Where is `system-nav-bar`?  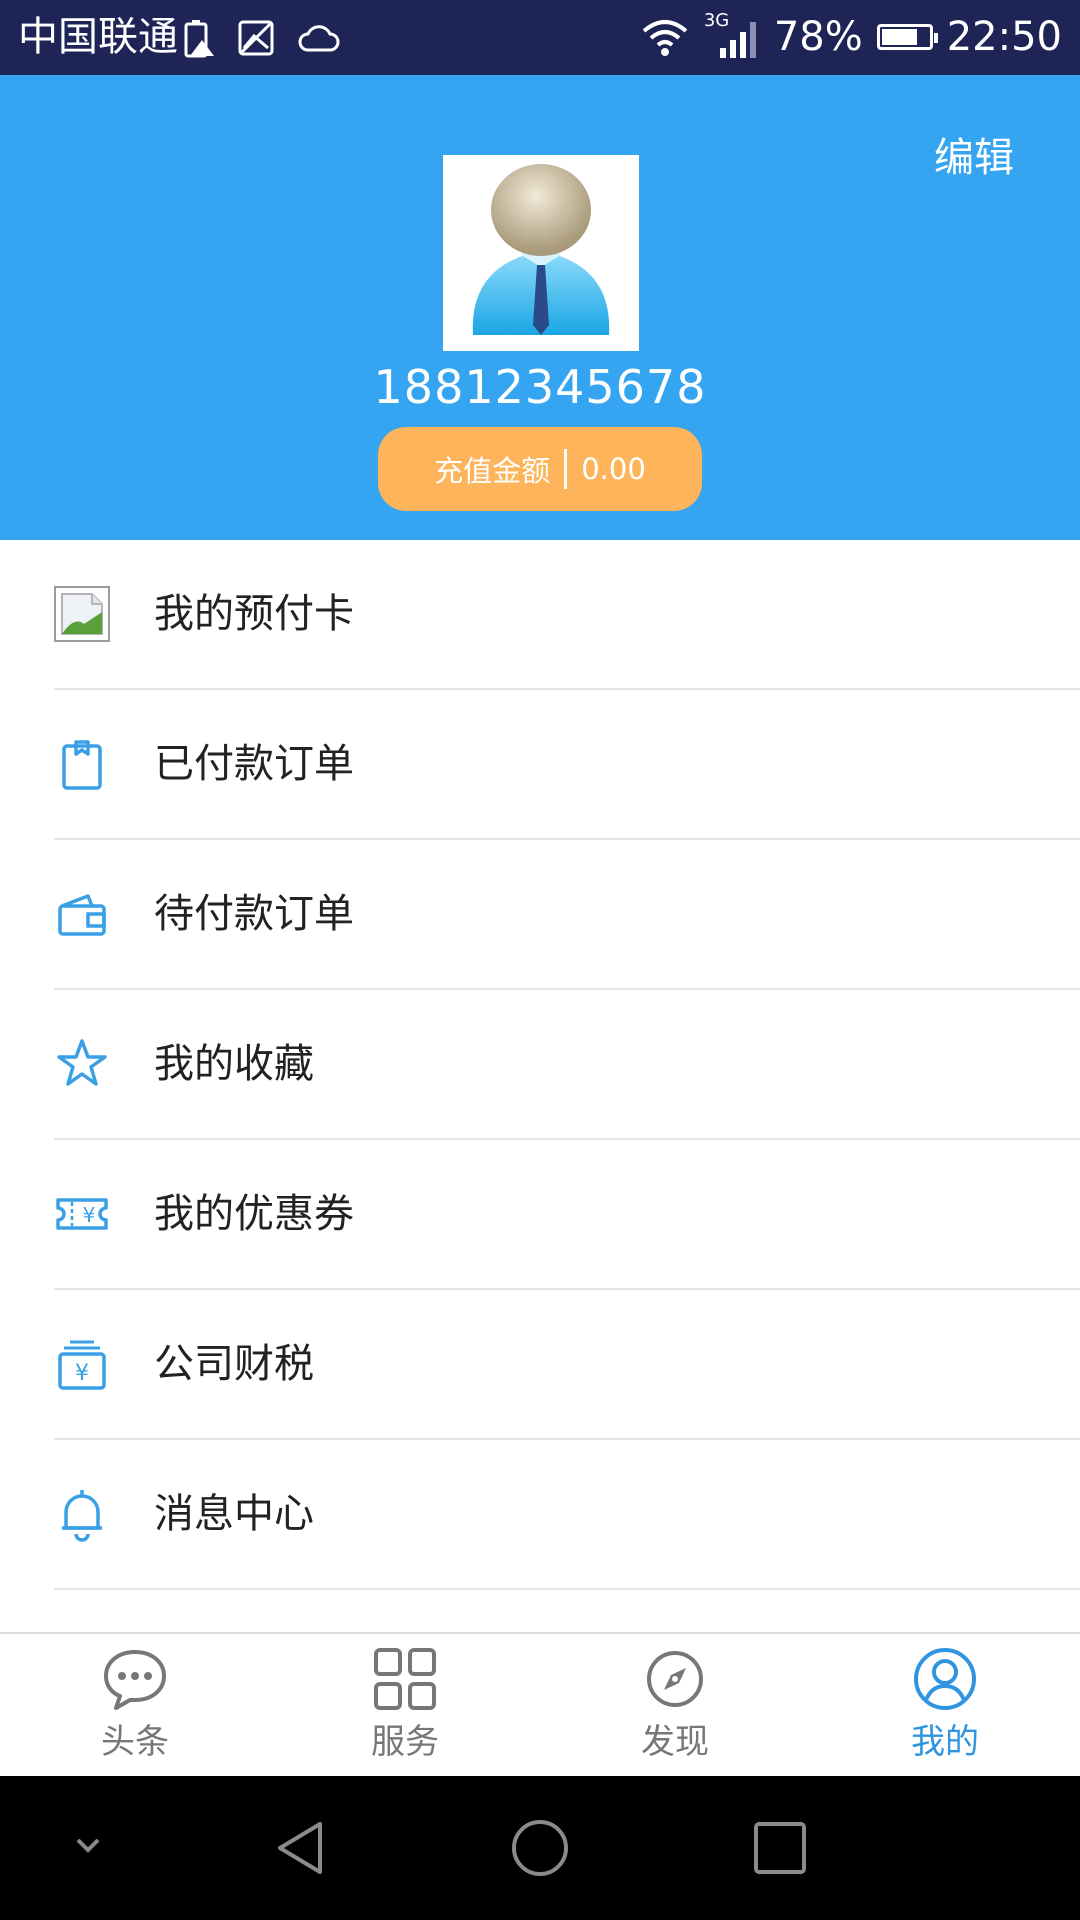 system-nav-bar is located at coordinates (540, 1848).